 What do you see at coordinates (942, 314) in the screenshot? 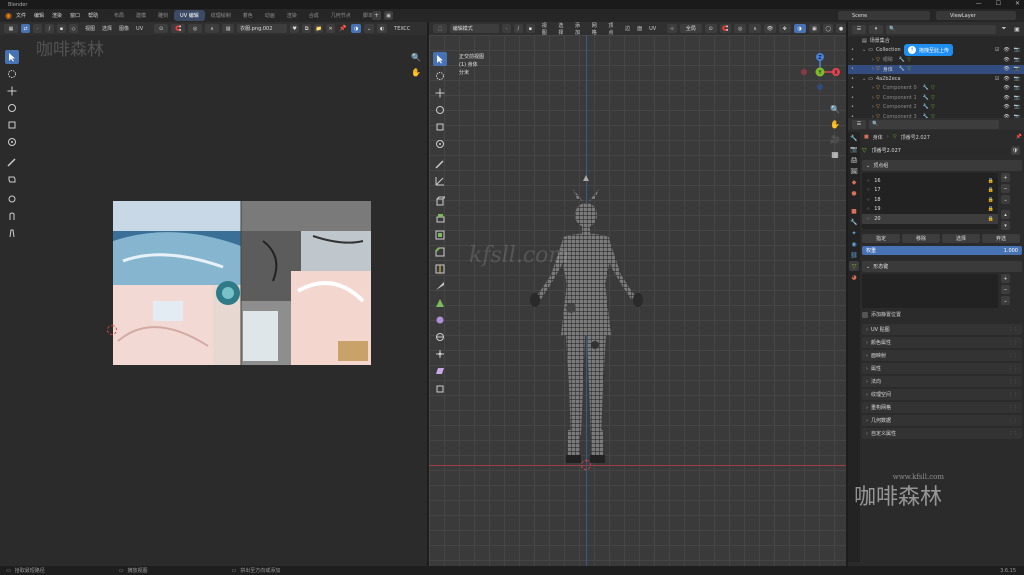
I see `relative-checkbox-row: 添加静置位置` at bounding box center [942, 314].